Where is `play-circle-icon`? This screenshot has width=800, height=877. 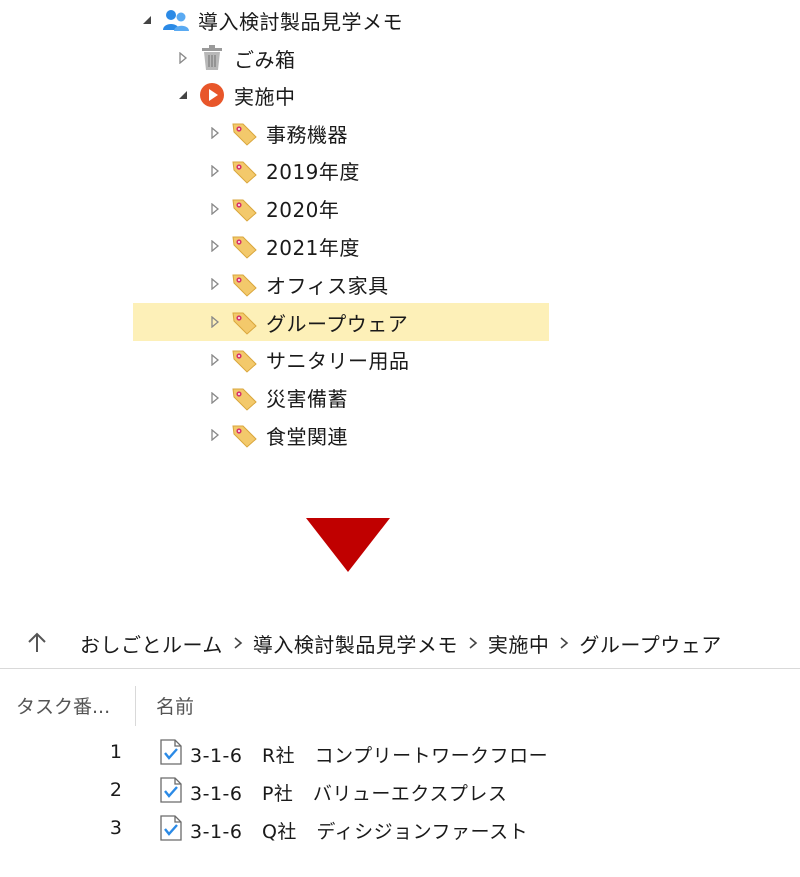 play-circle-icon is located at coordinates (212, 95).